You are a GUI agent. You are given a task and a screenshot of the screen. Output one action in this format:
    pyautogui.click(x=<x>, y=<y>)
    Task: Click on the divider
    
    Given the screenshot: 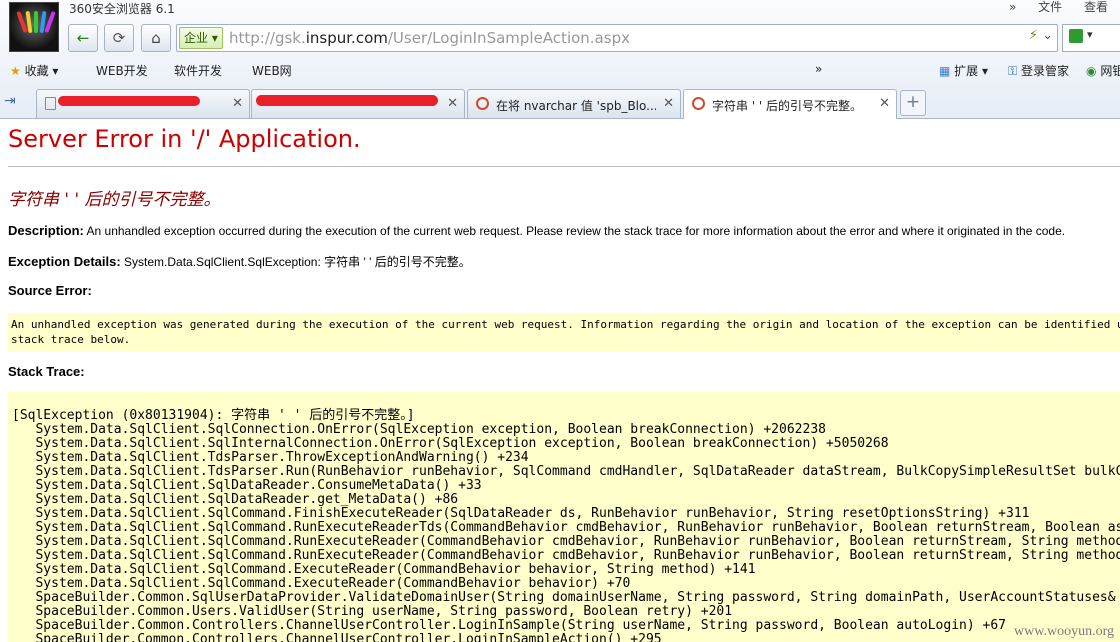 What is the action you would take?
    pyautogui.click(x=564, y=166)
    